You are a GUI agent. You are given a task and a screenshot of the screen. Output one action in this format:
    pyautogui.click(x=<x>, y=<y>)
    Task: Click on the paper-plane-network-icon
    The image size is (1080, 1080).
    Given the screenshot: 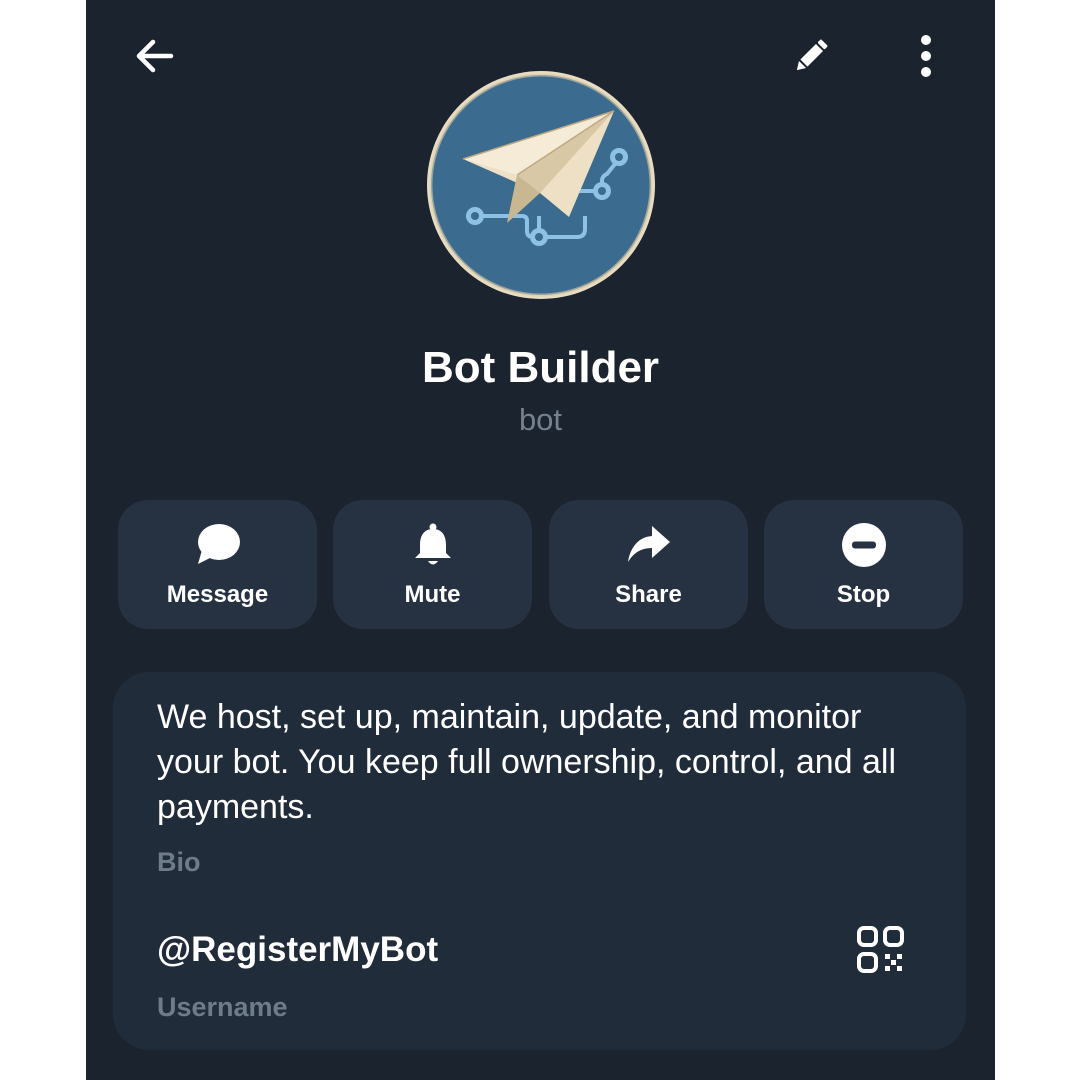 What is the action you would take?
    pyautogui.click(x=541, y=185)
    